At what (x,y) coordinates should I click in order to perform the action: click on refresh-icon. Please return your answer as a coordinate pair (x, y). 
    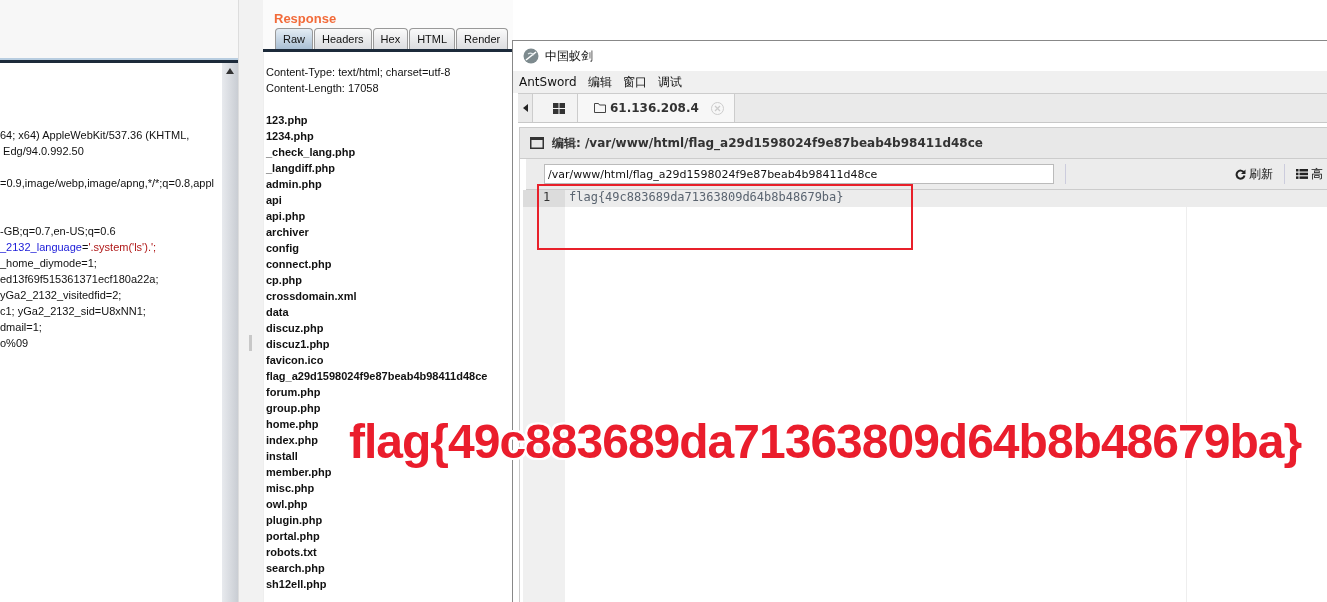
    Looking at the image, I should click on (1240, 174).